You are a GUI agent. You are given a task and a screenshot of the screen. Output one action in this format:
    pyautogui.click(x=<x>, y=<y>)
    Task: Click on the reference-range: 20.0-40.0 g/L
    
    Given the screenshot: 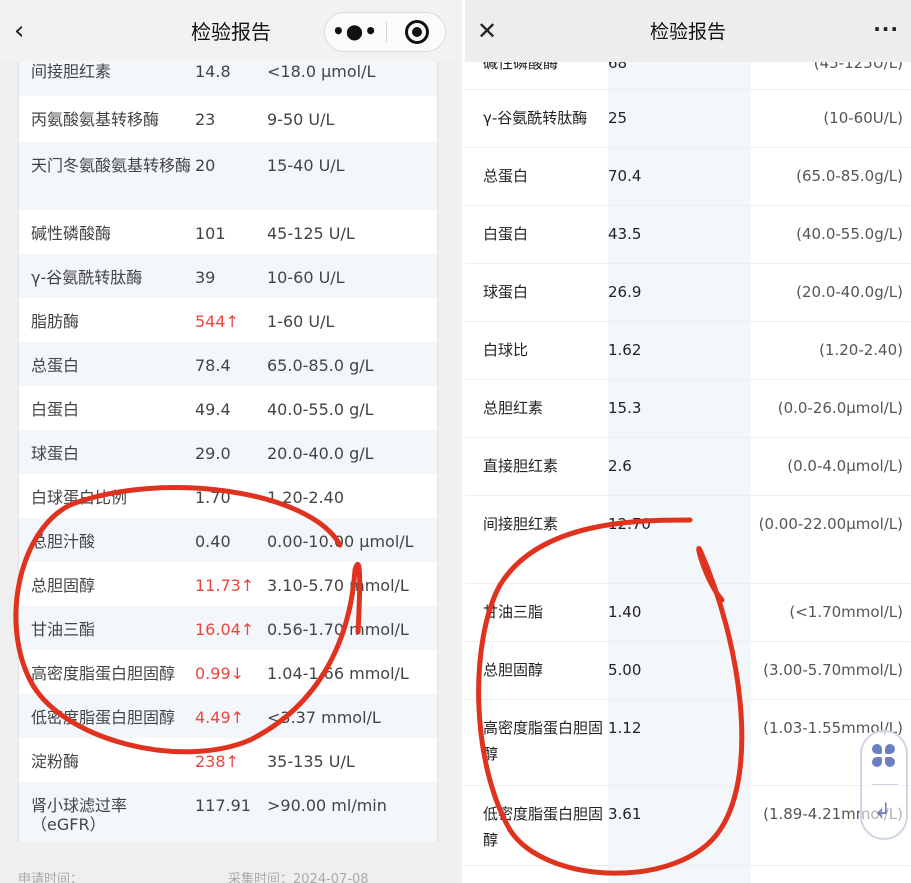 What is the action you would take?
    pyautogui.click(x=320, y=453)
    